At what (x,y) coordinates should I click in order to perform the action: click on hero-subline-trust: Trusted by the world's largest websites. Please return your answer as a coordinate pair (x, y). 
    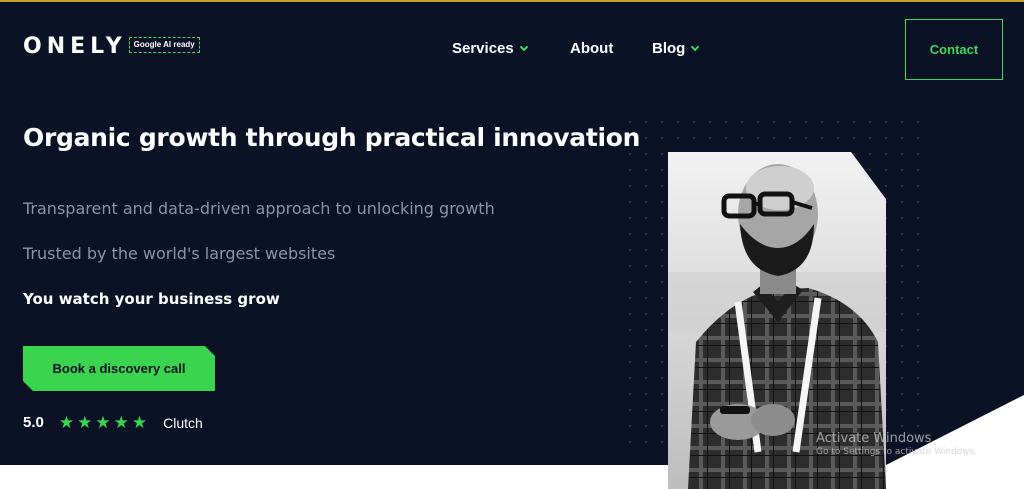
    Looking at the image, I should click on (179, 253).